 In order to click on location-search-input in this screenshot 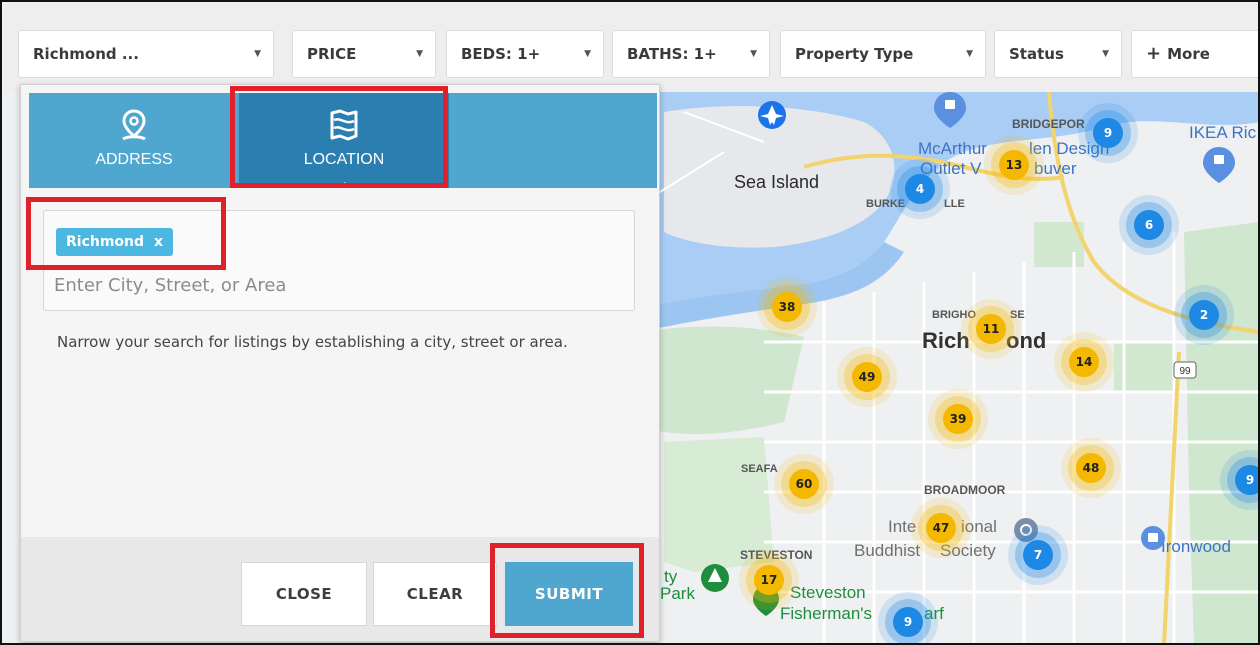, I will do `click(334, 285)`.